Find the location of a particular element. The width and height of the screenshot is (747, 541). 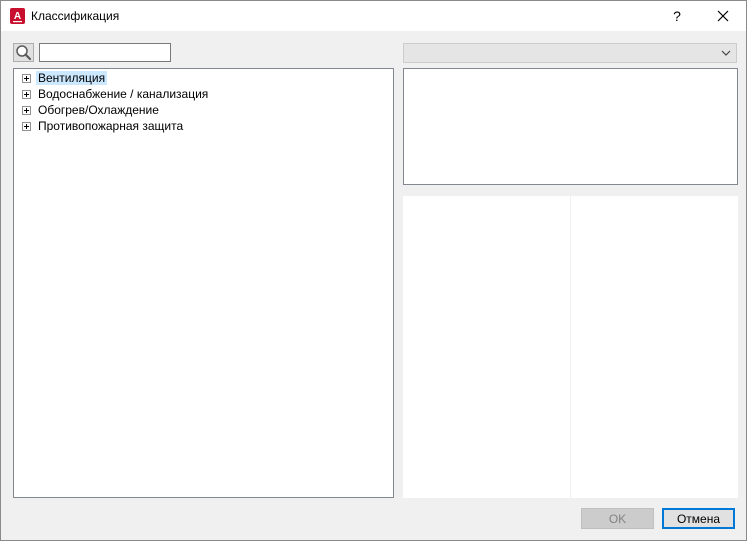

autocad-app-icon: A is located at coordinates (17, 16).